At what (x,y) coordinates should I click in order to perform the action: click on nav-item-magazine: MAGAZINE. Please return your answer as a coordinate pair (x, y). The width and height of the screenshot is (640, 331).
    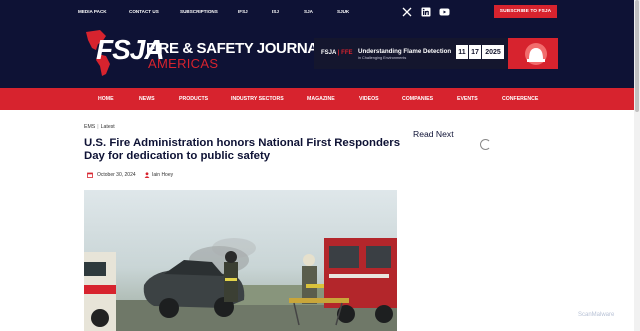
    Looking at the image, I should click on (321, 99).